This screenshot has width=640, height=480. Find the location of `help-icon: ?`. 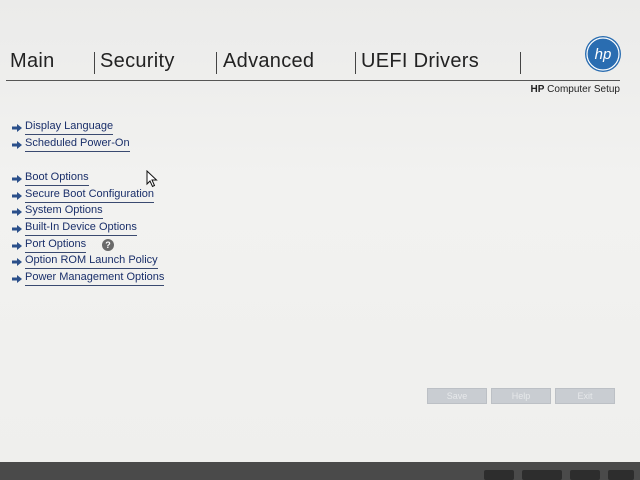

help-icon: ? is located at coordinates (108, 245).